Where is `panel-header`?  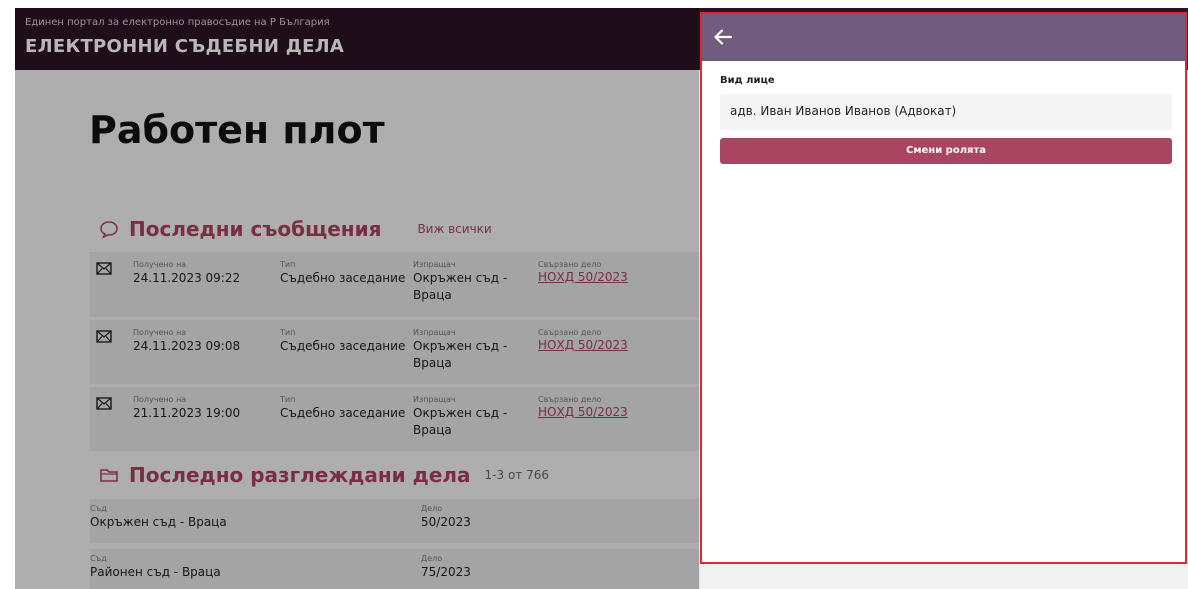
panel-header is located at coordinates (943, 37).